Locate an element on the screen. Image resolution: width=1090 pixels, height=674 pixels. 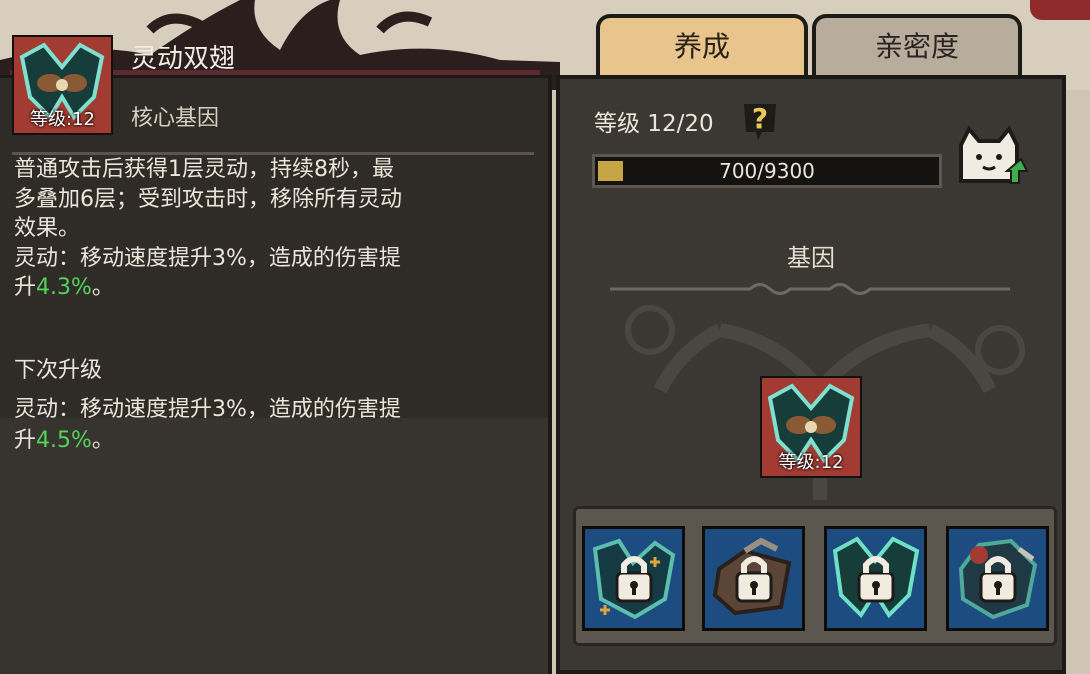
center-gene-node: 等级:12 is located at coordinates (811, 427).